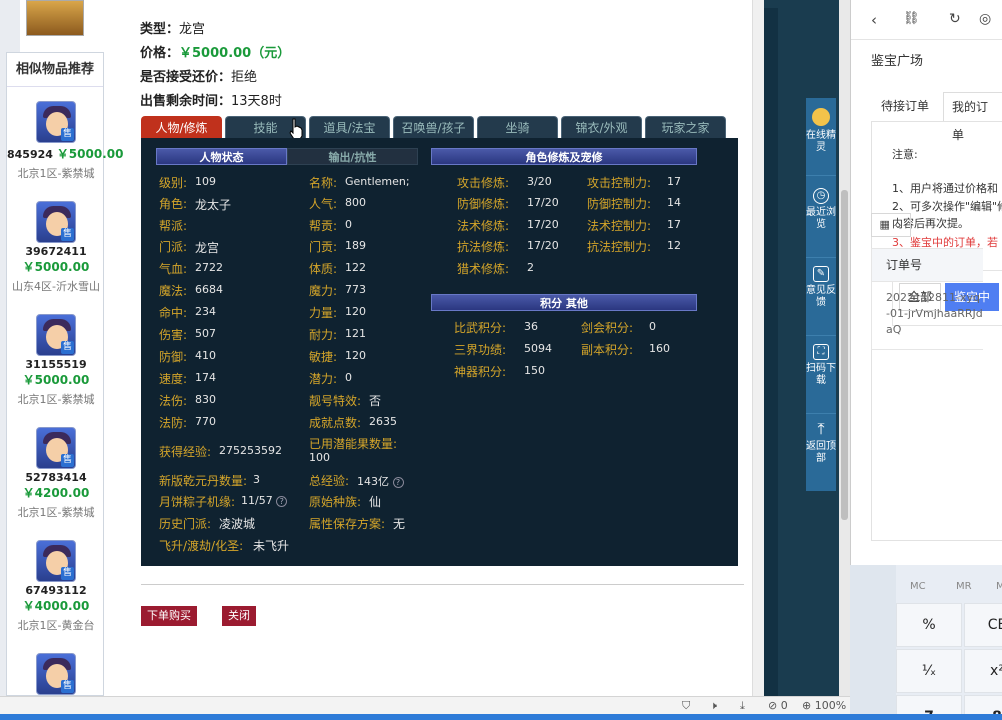  I want to click on similar-item: 售 67493112 ￥4000.00 北京1区-黄金台, so click(56, 586).